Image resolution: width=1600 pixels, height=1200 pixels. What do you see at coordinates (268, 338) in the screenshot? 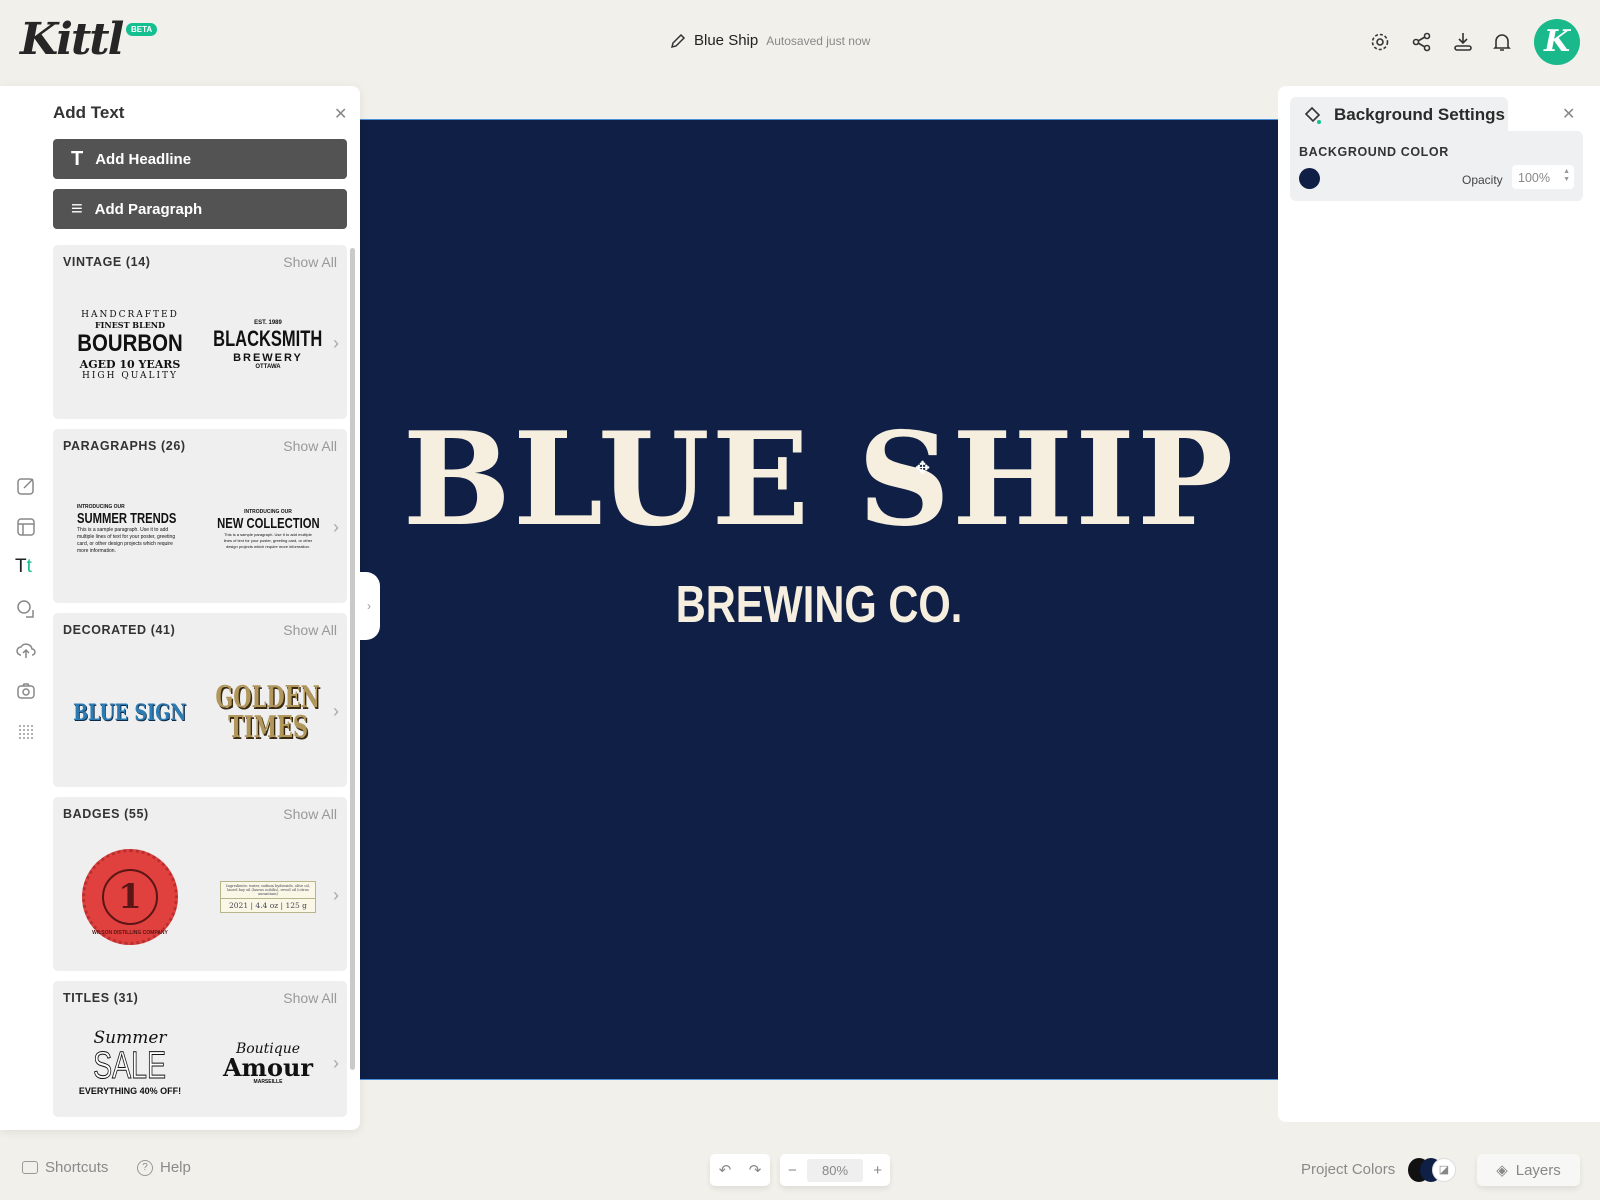
I see `thumb-text: BLACKSMITH` at bounding box center [268, 338].